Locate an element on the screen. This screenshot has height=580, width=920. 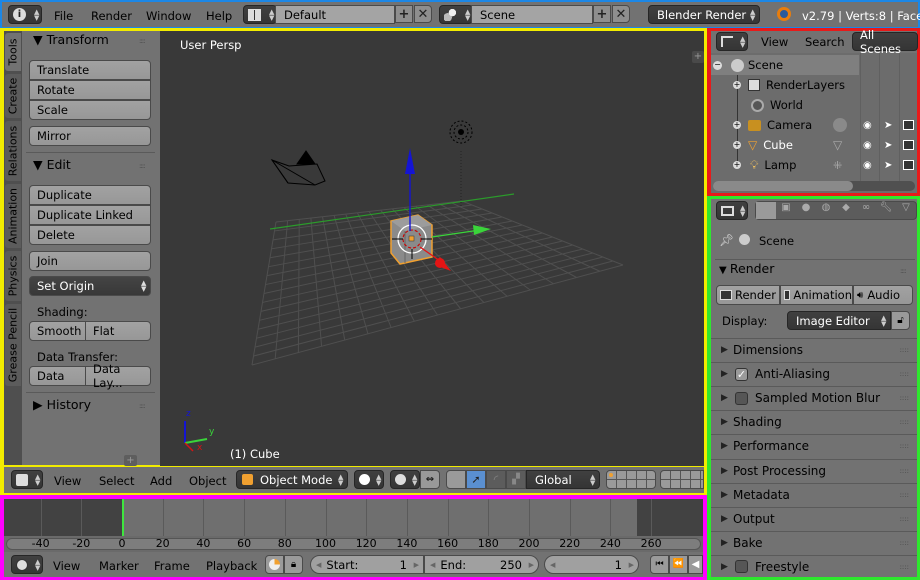
add-scene-icon: + is located at coordinates (602, 14).